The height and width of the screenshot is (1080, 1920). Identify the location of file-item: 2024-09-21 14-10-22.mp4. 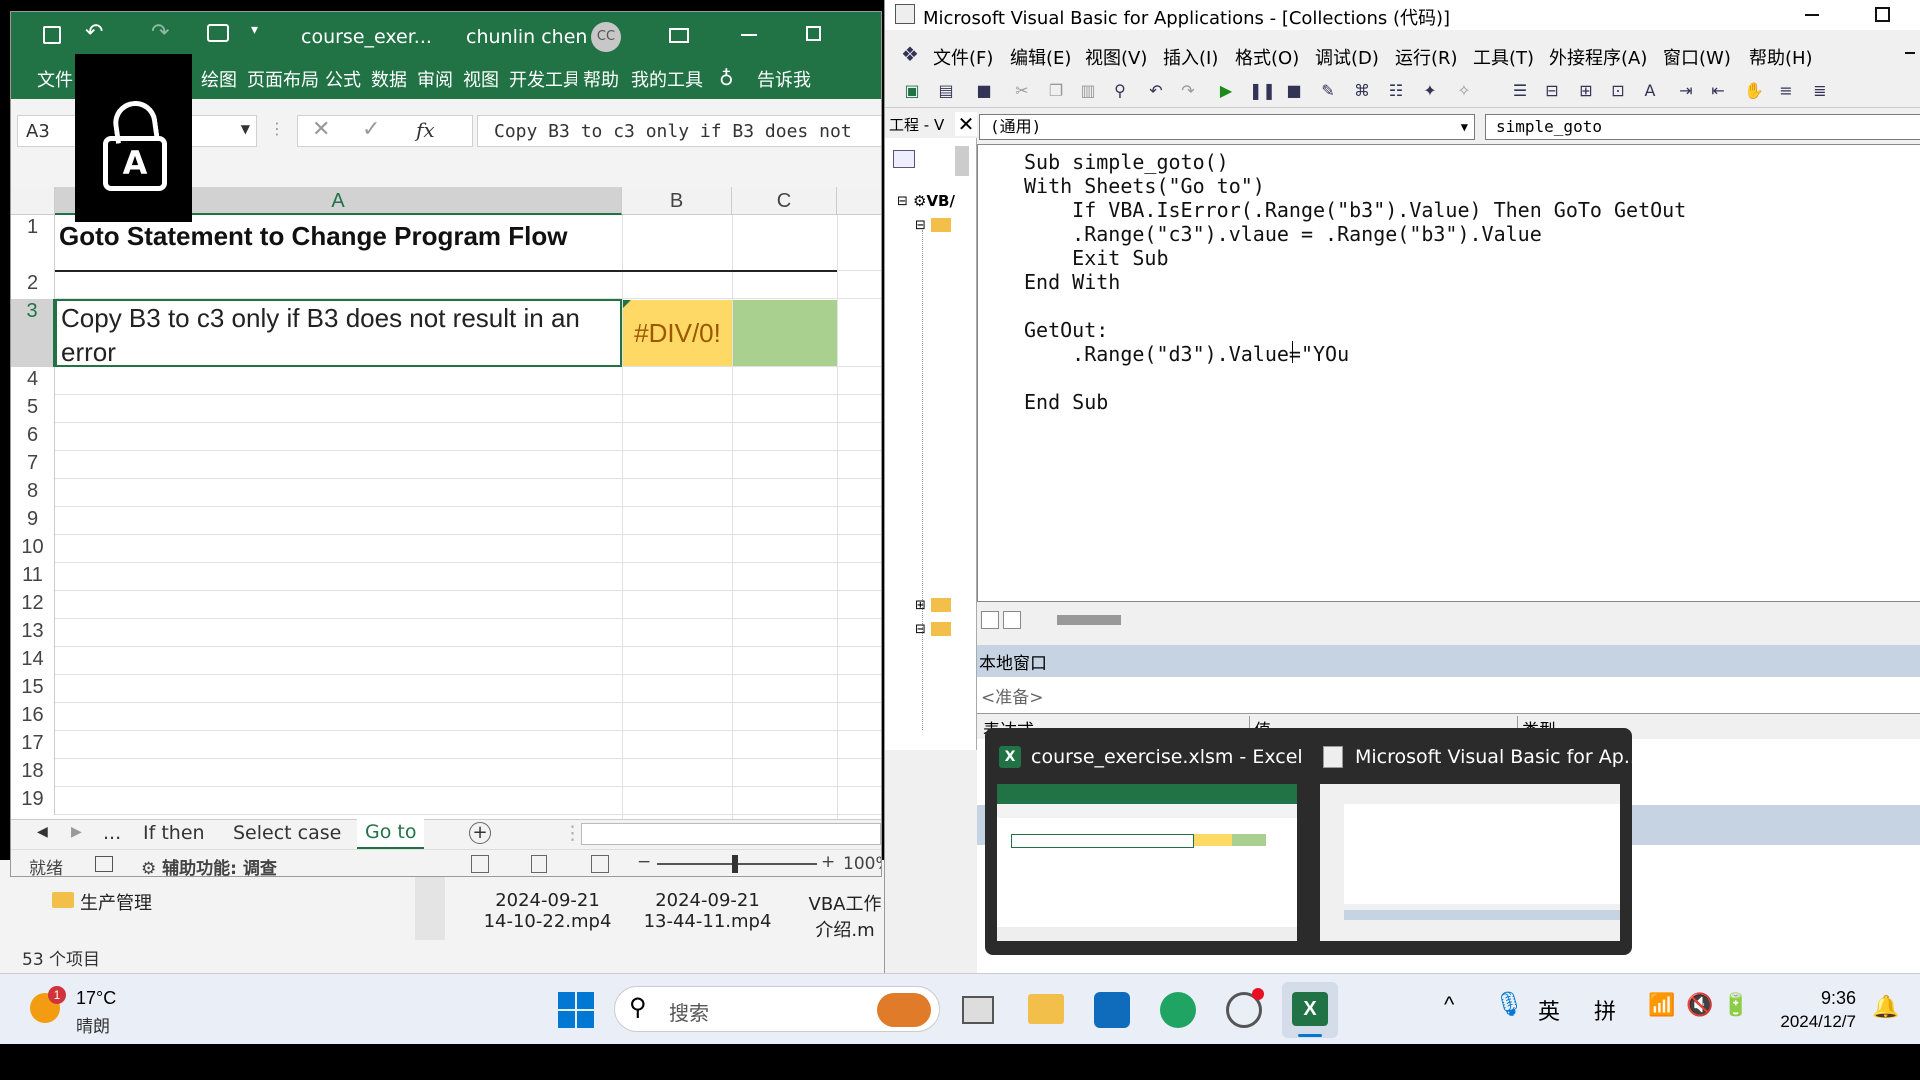
(547, 911).